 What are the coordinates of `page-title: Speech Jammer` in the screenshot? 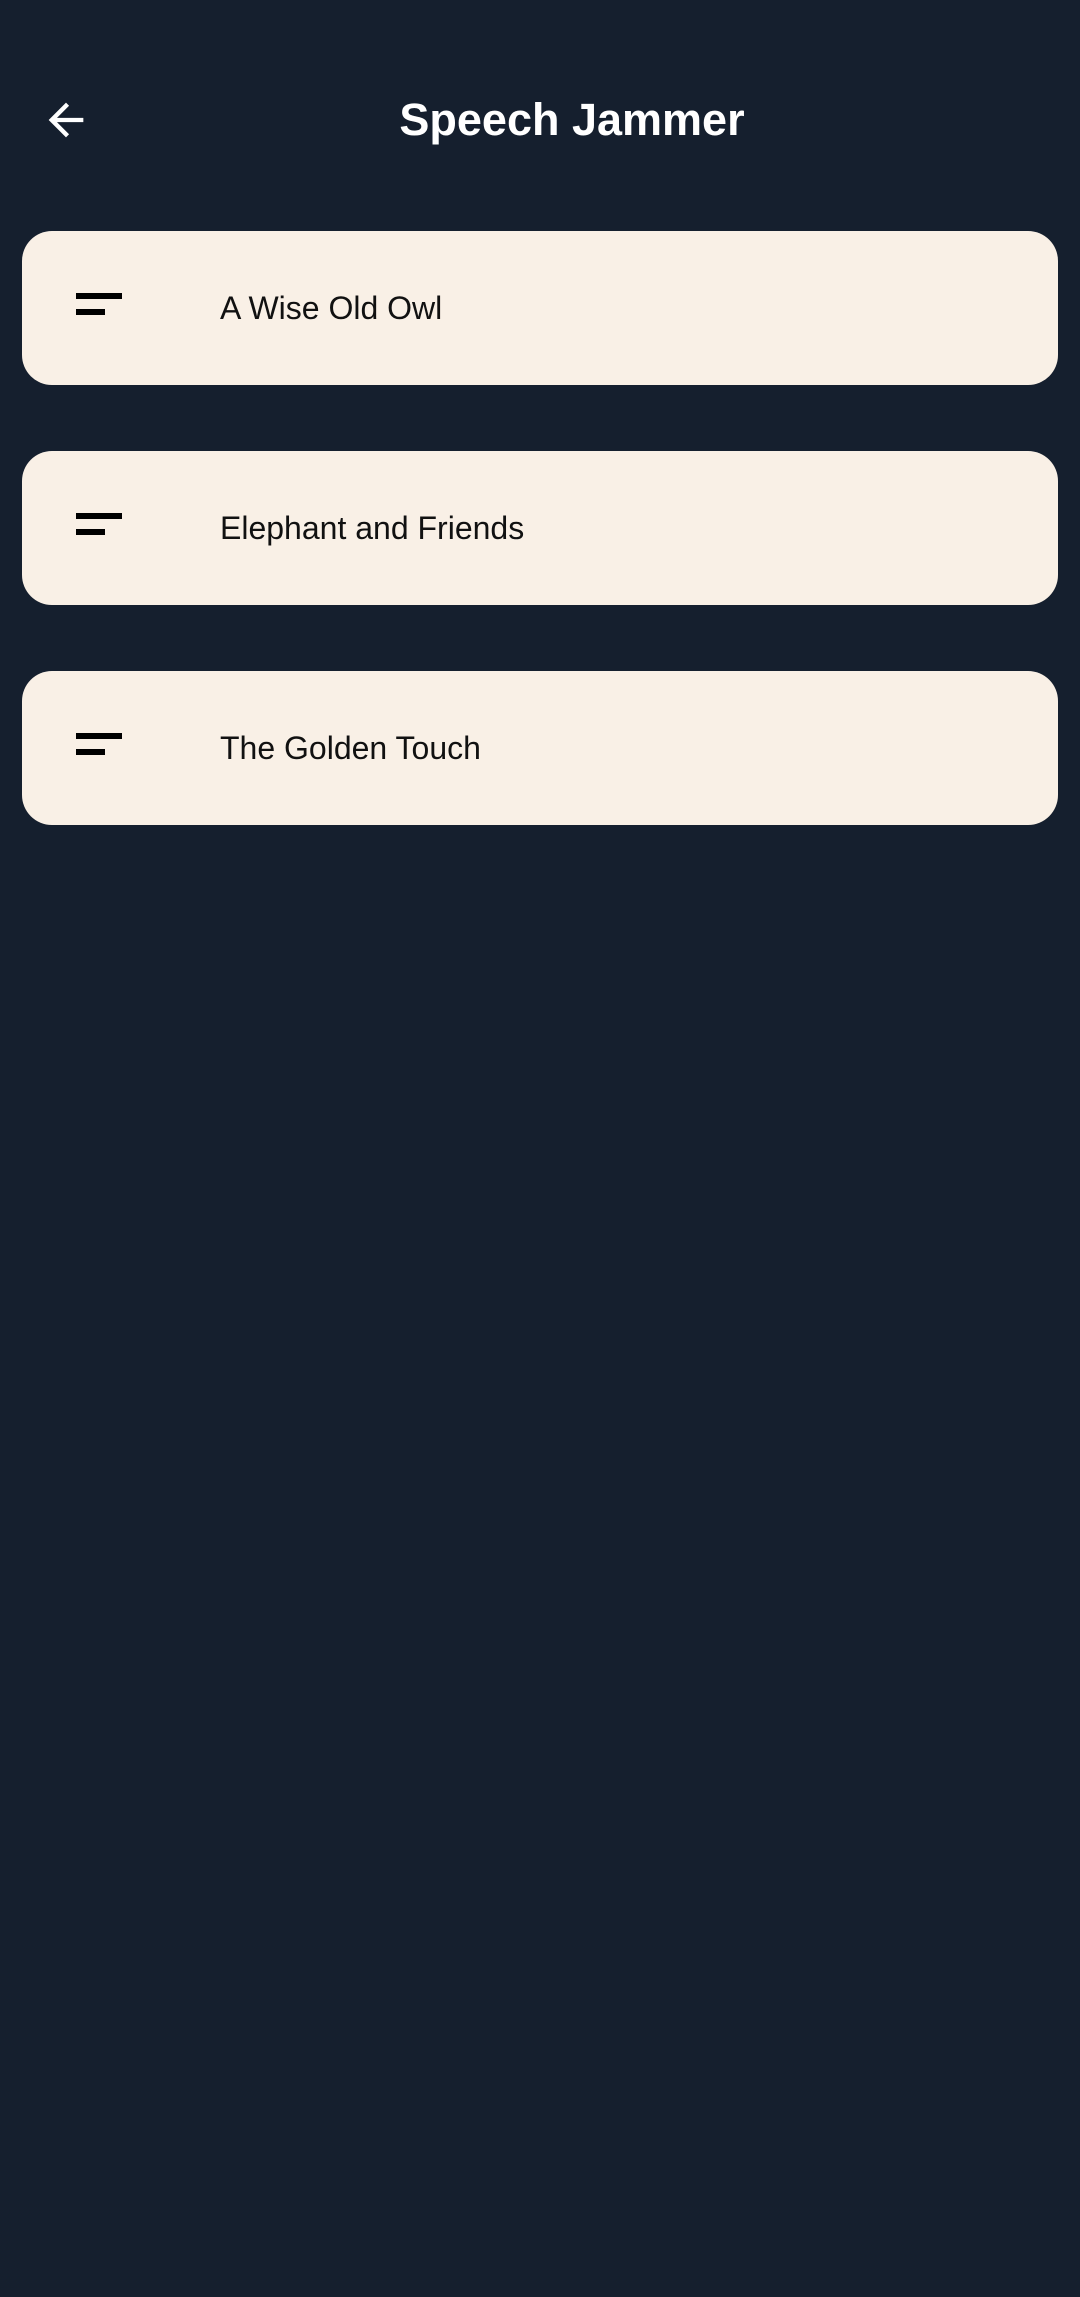 It's located at (572, 119).